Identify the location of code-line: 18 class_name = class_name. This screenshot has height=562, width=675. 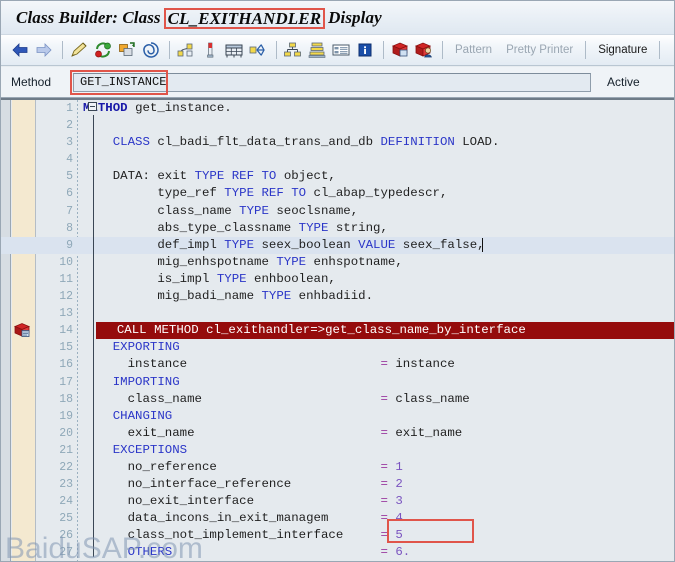
(337, 399).